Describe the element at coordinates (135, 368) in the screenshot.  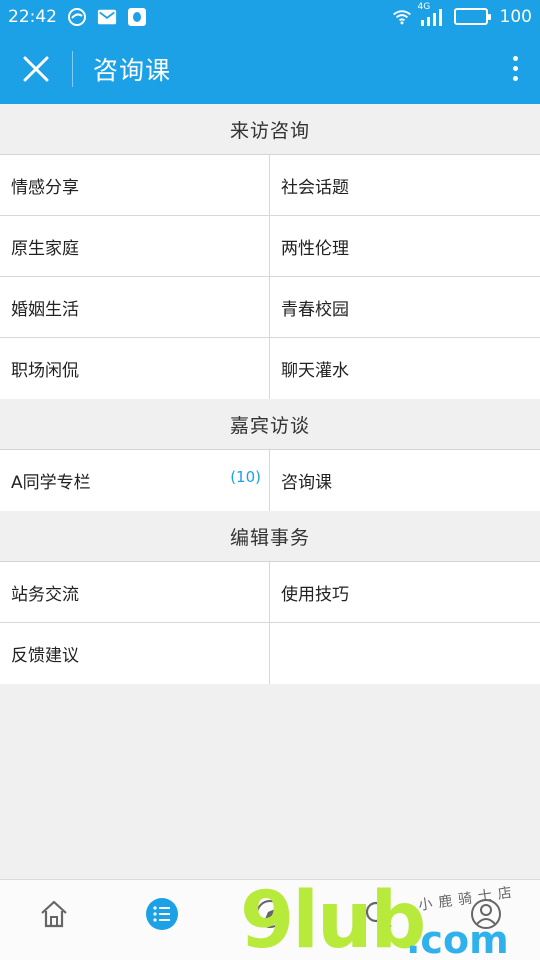
I see `board-item: 职场闲侃` at that location.